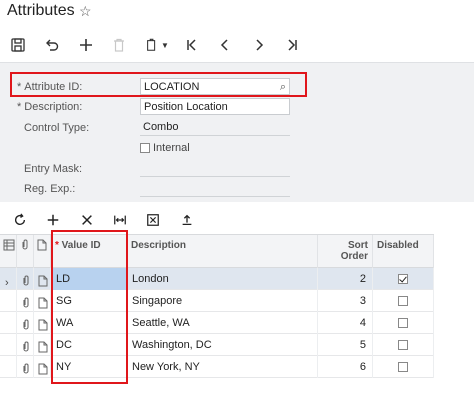  Describe the element at coordinates (86, 45) in the screenshot. I see `add-icon` at that location.